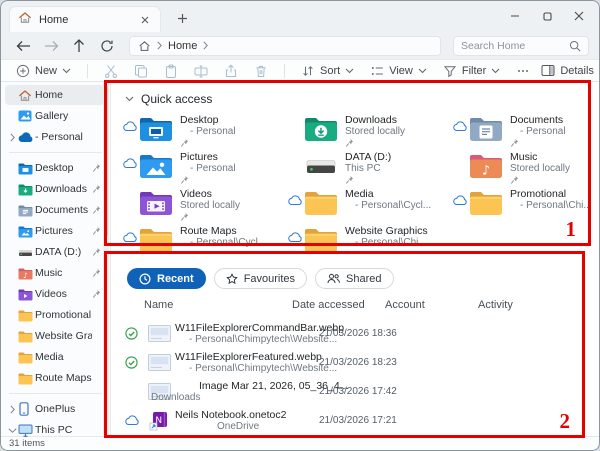 Image resolution: width=600 pixels, height=451 pixels. Describe the element at coordinates (431, 305) in the screenshot. I see `column-header-account: Account` at that location.